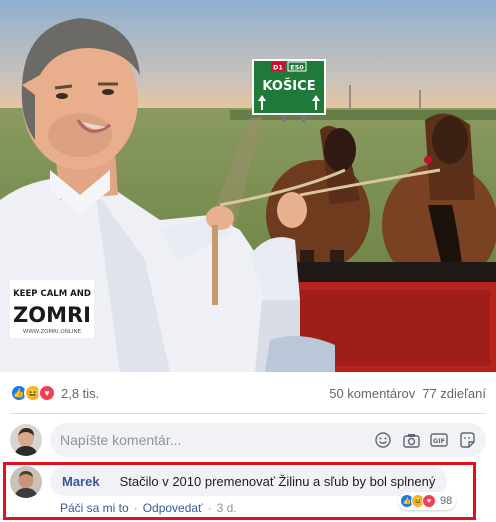 The height and width of the screenshot is (522, 496). What do you see at coordinates (173, 508) in the screenshot?
I see `reply-comment-button: Odpovedať` at bounding box center [173, 508].